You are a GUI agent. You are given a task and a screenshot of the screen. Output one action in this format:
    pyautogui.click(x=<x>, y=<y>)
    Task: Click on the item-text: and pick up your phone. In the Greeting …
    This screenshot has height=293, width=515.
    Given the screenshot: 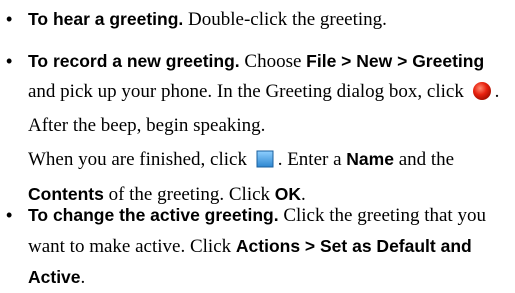 What is the action you would take?
    pyautogui.click(x=248, y=91)
    